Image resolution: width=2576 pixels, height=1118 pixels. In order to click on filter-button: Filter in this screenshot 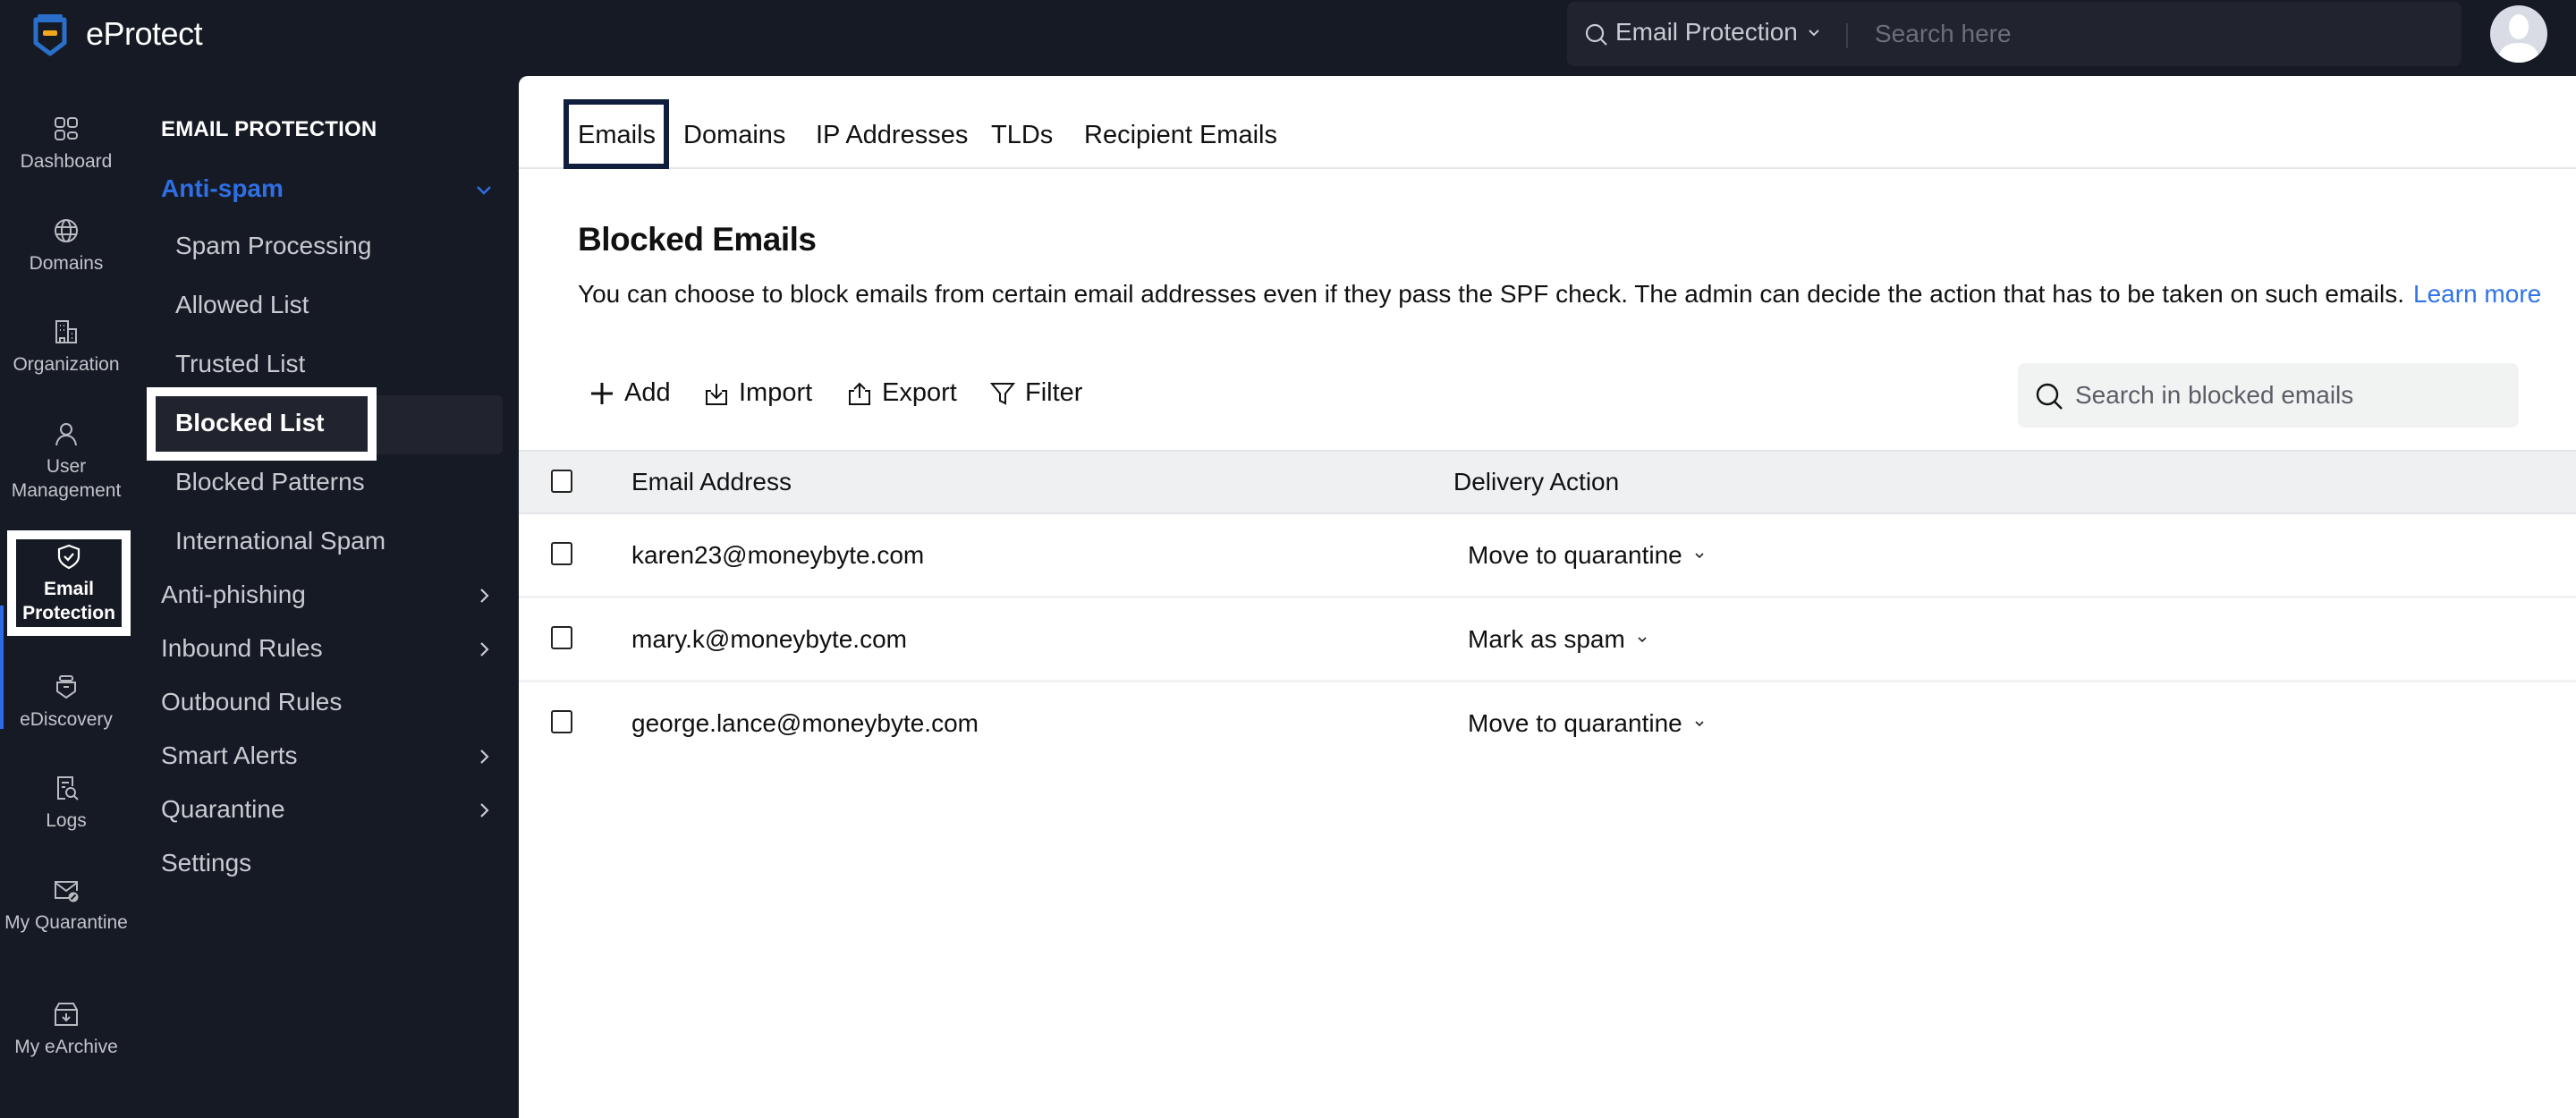, I will do `click(1035, 393)`.